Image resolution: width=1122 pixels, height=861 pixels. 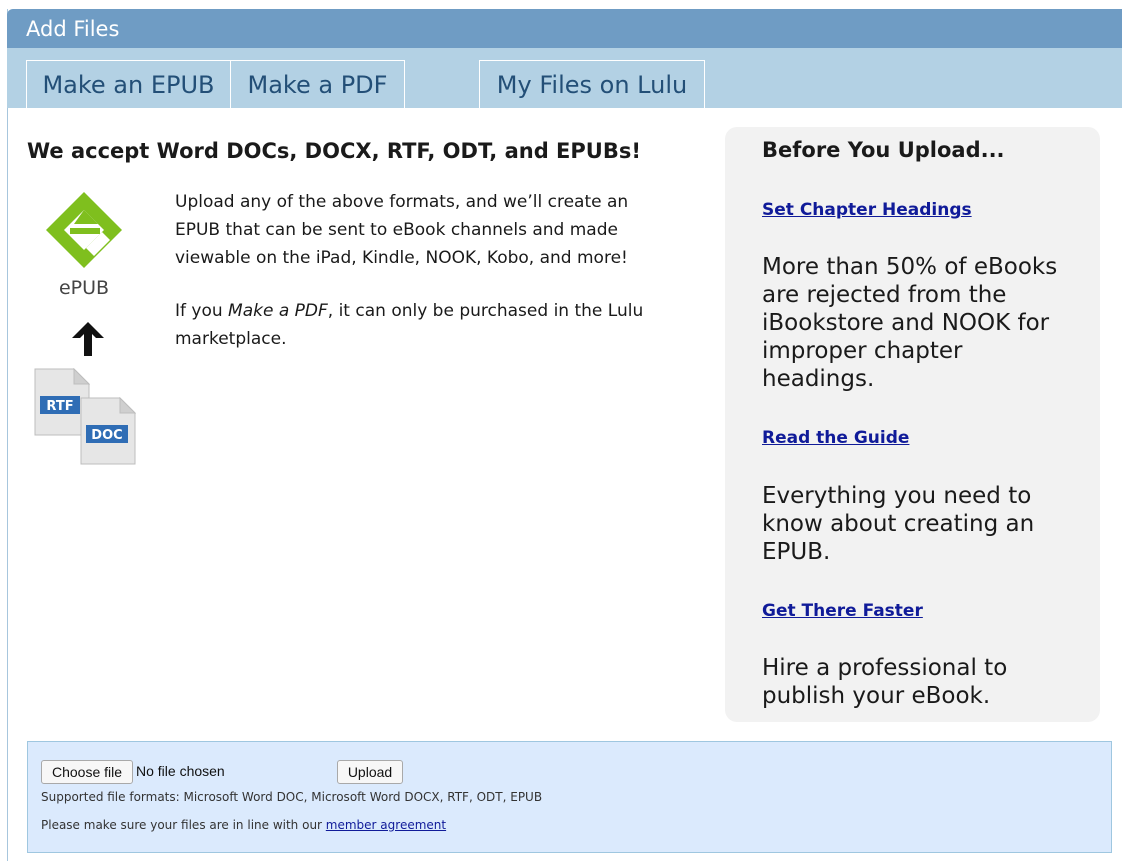 What do you see at coordinates (84, 288) in the screenshot?
I see `epub-logo-text: ePUB` at bounding box center [84, 288].